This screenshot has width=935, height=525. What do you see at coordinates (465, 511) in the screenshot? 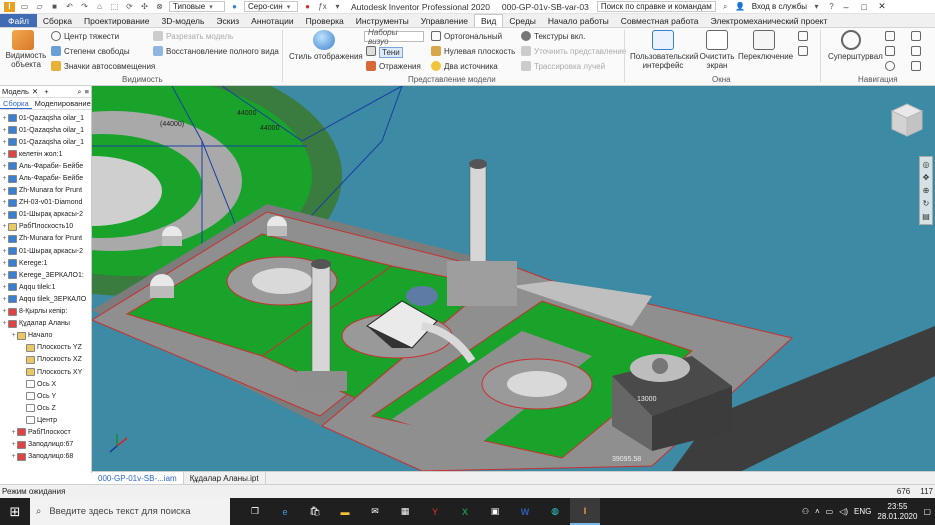
I see `excel-icon: X` at bounding box center [465, 511].